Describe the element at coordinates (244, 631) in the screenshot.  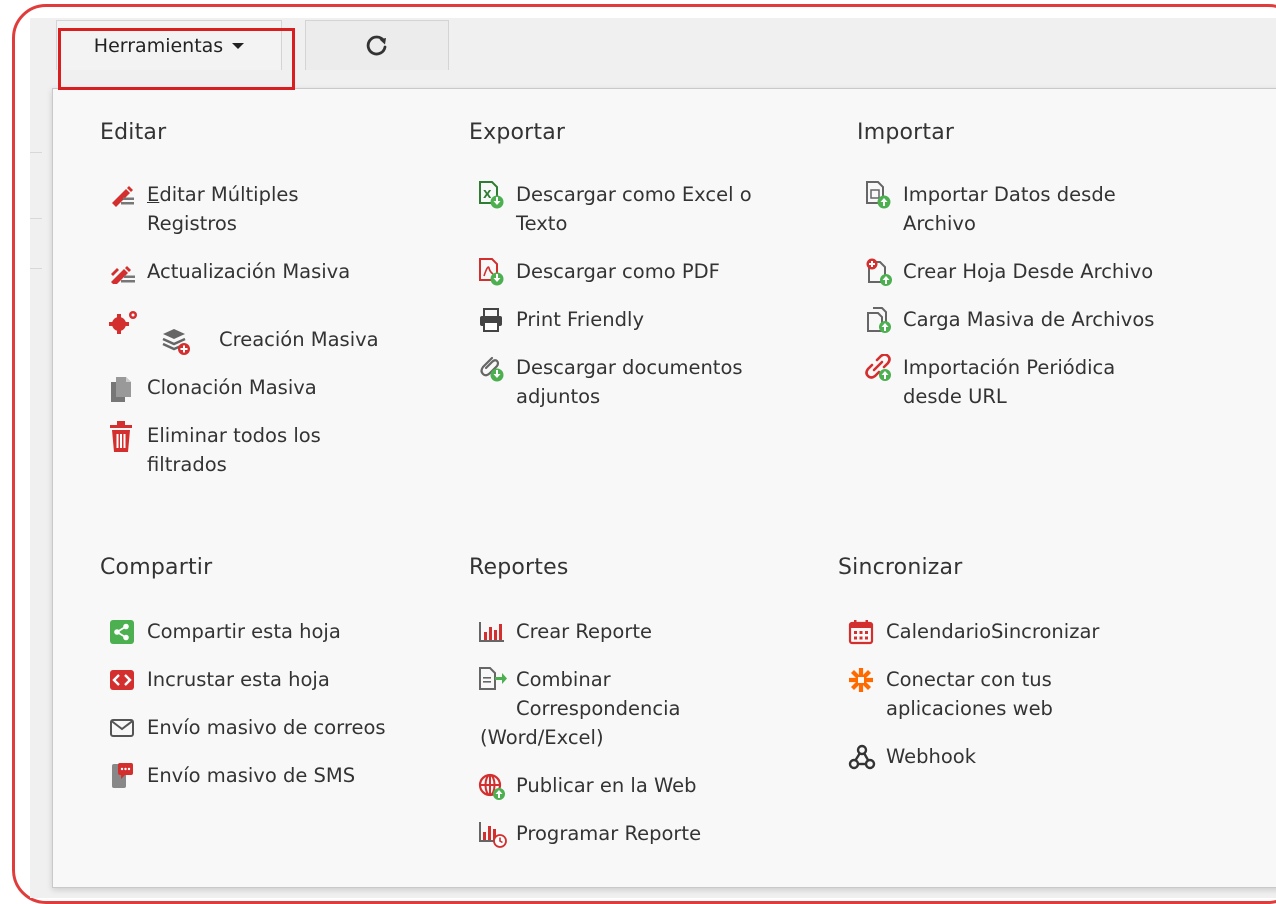
I see `compartir-label: Compartir esta hoja` at that location.